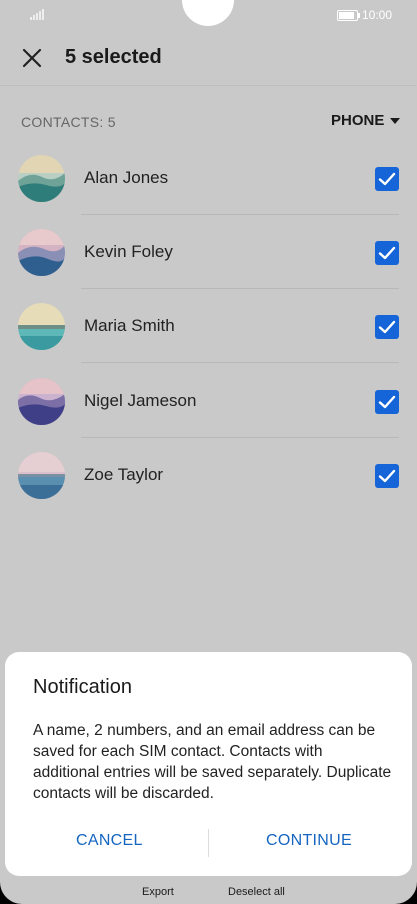  I want to click on storage-filter-dropdown: PHONE, so click(366, 120).